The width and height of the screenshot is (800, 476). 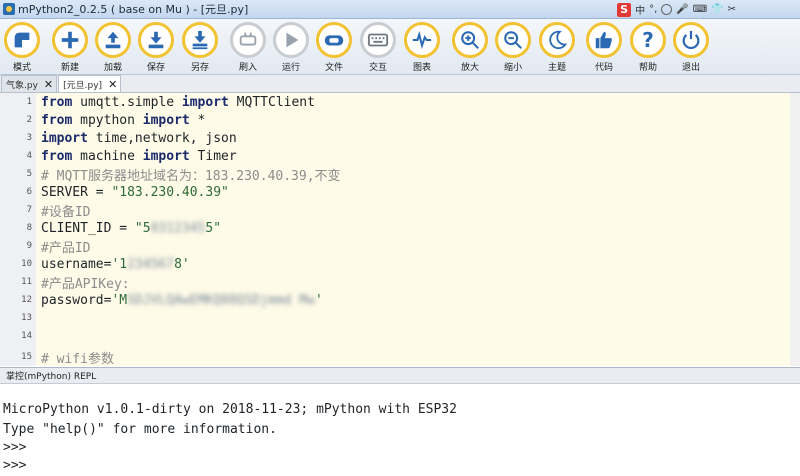 What do you see at coordinates (22, 85) in the screenshot?
I see `tab-label: 气象.py` at bounding box center [22, 85].